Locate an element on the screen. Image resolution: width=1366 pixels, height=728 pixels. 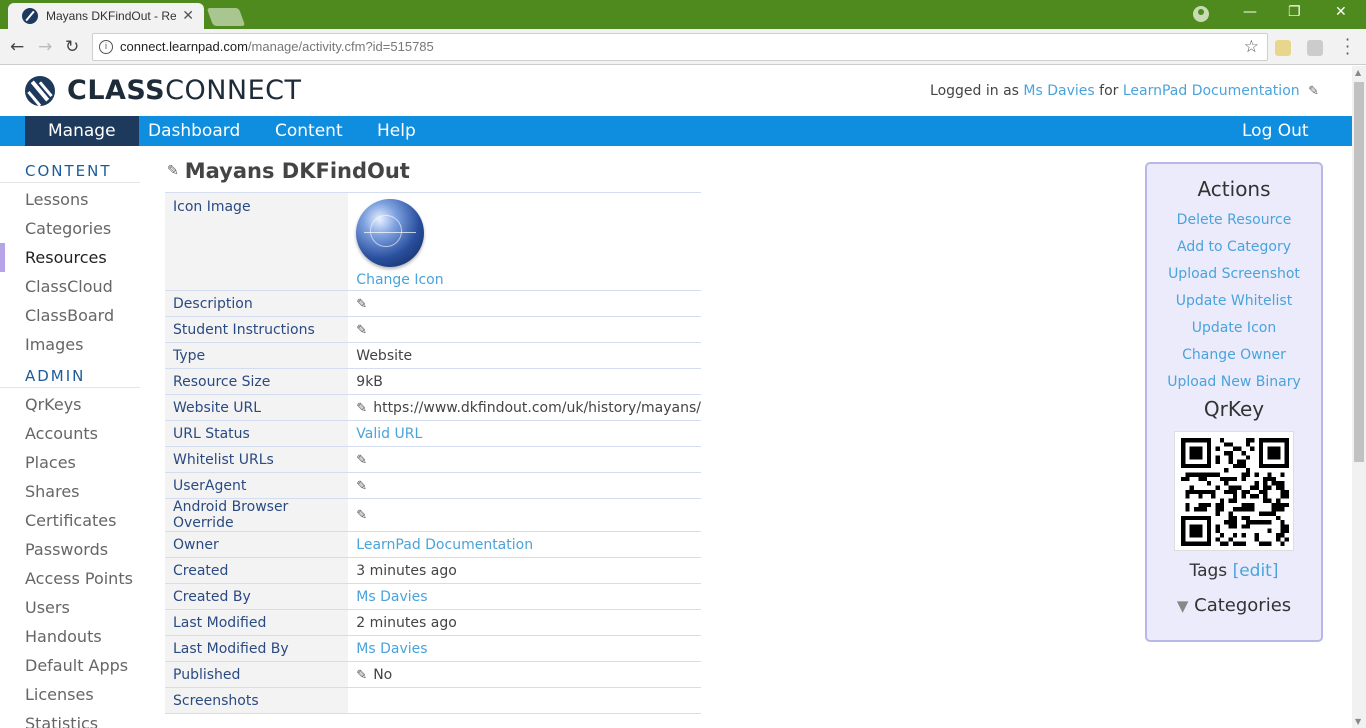
sidebar-item-classcloud: ClassCloud is located at coordinates (70, 286).